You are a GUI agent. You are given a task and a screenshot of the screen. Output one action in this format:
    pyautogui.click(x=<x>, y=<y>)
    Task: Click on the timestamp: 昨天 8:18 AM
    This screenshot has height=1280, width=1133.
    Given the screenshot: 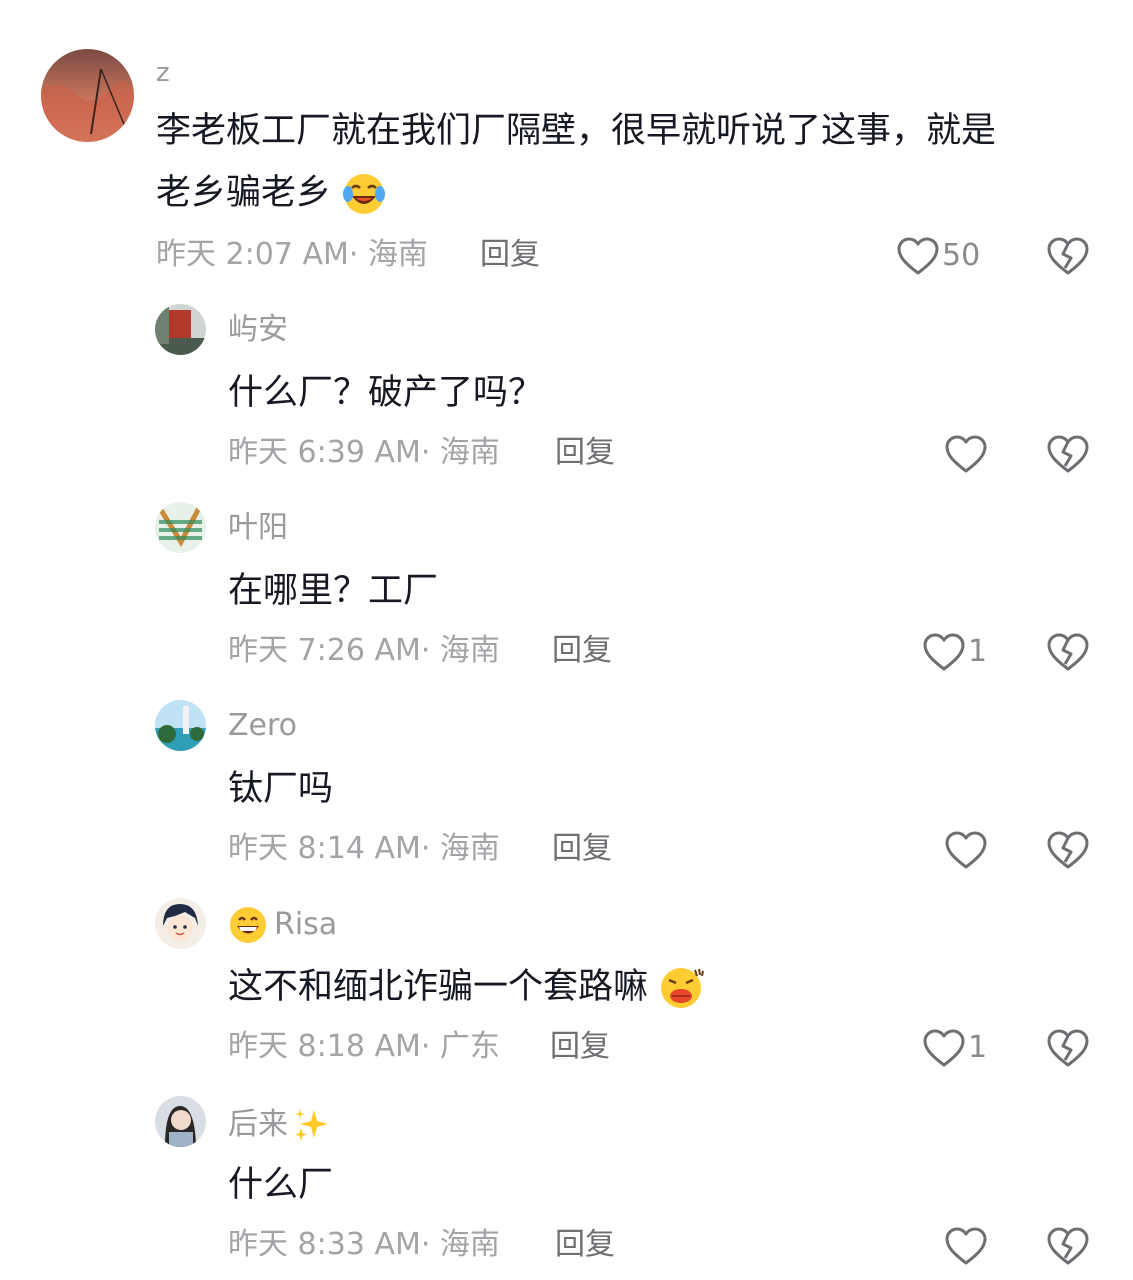 What is the action you would take?
    pyautogui.click(x=324, y=1046)
    